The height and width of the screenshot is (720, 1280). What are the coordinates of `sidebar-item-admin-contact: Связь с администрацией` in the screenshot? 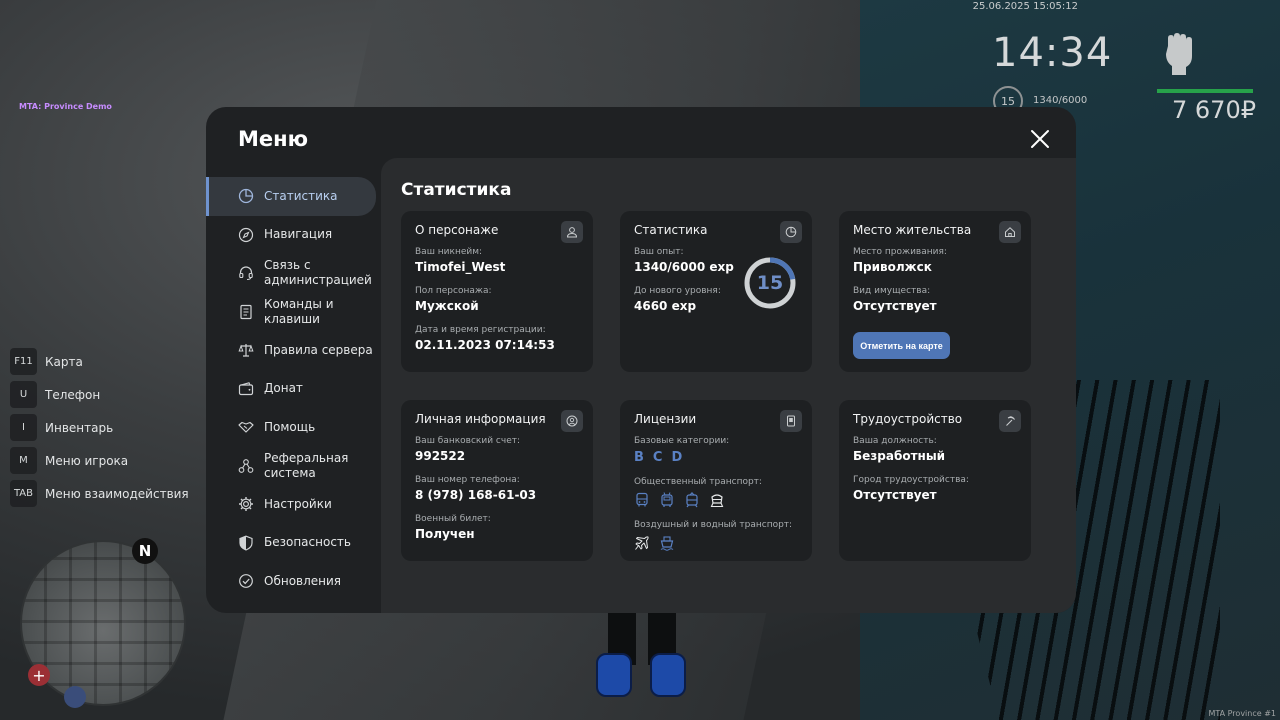 It's located at (291, 273).